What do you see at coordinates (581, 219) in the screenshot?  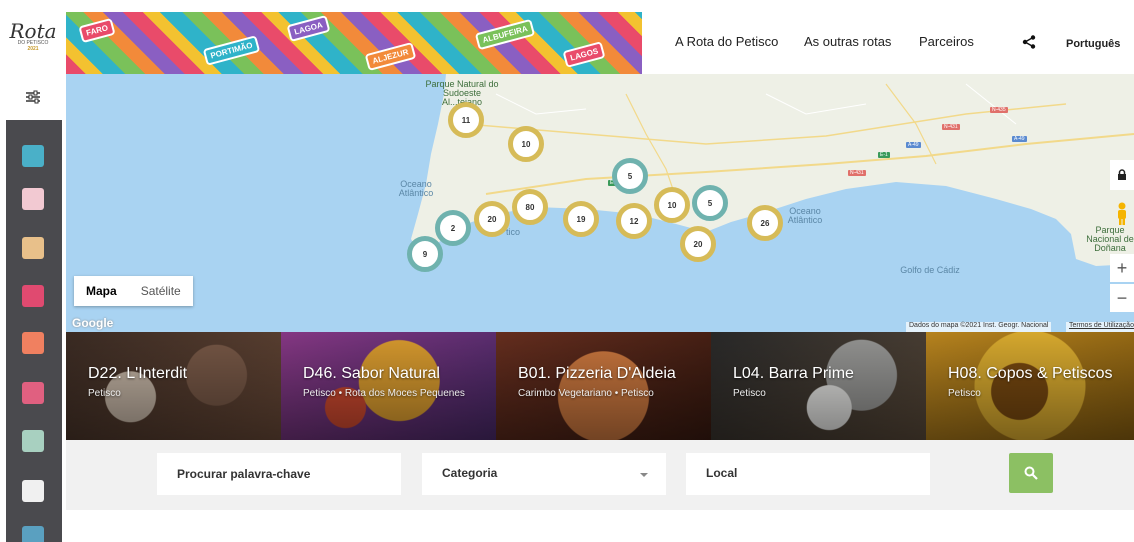 I see `map-cluster: 19` at bounding box center [581, 219].